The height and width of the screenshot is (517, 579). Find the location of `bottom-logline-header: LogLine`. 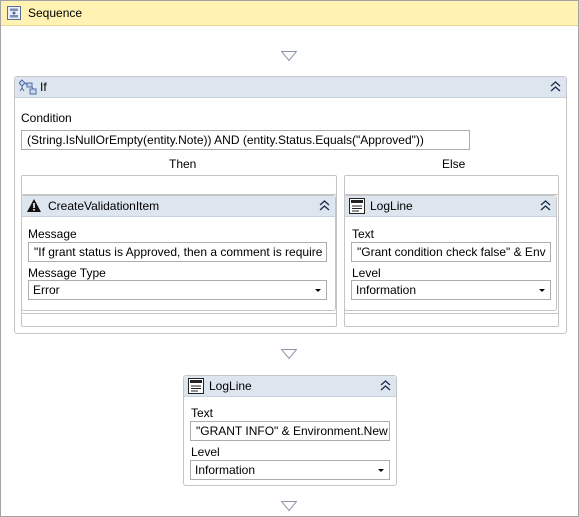

bottom-logline-header: LogLine is located at coordinates (290, 386).